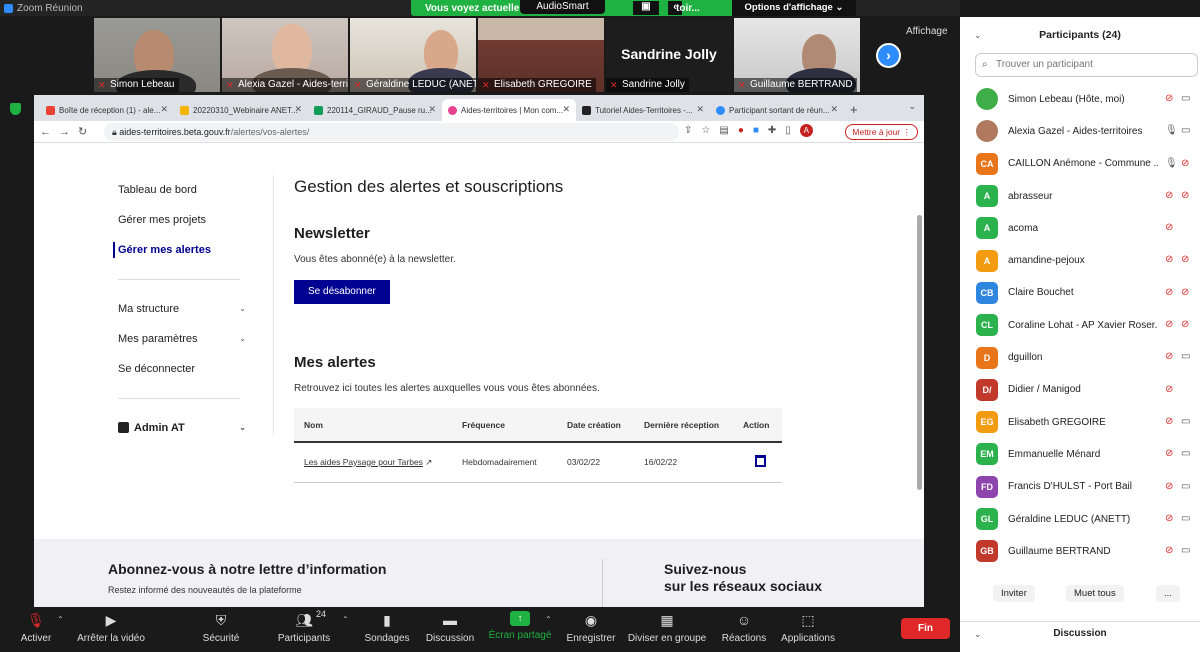 The width and height of the screenshot is (1200, 652). What do you see at coordinates (1080, 390) in the screenshot?
I see `participant-row: D/Didier / Manigod ⊘` at bounding box center [1080, 390].